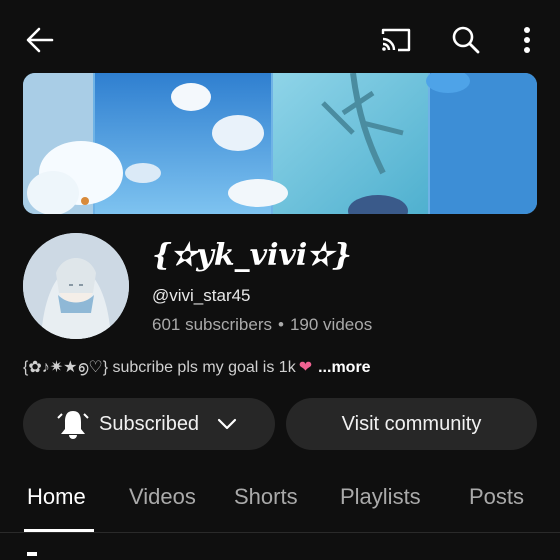  Describe the element at coordinates (305, 367) in the screenshot. I see `heart-emoji: ❤` at that location.